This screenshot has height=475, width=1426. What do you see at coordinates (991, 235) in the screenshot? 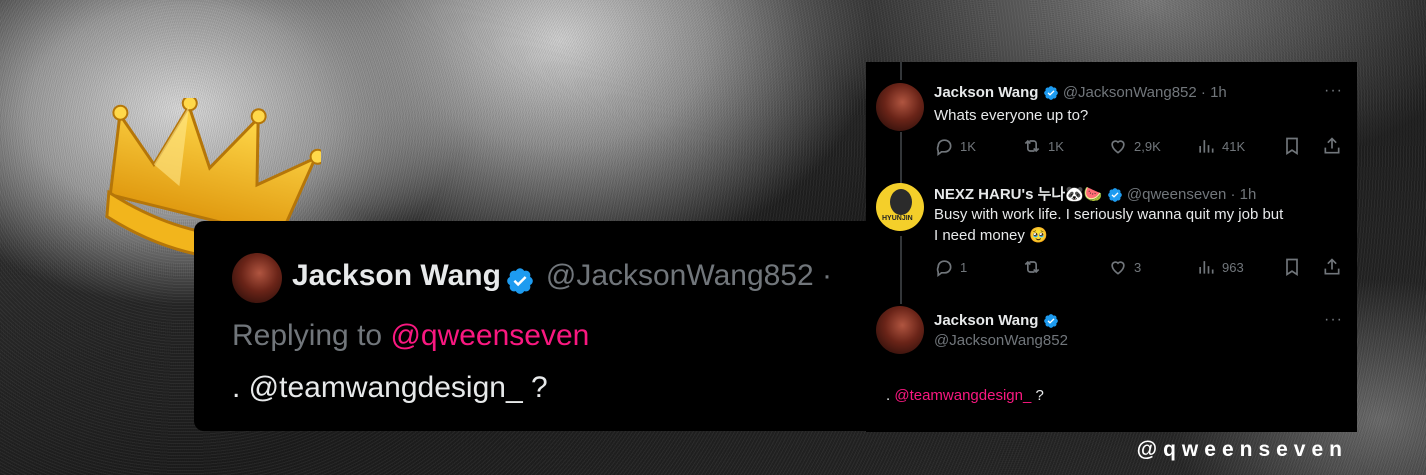
I see `tweet2-text-line2: I need money 🥹` at bounding box center [991, 235].